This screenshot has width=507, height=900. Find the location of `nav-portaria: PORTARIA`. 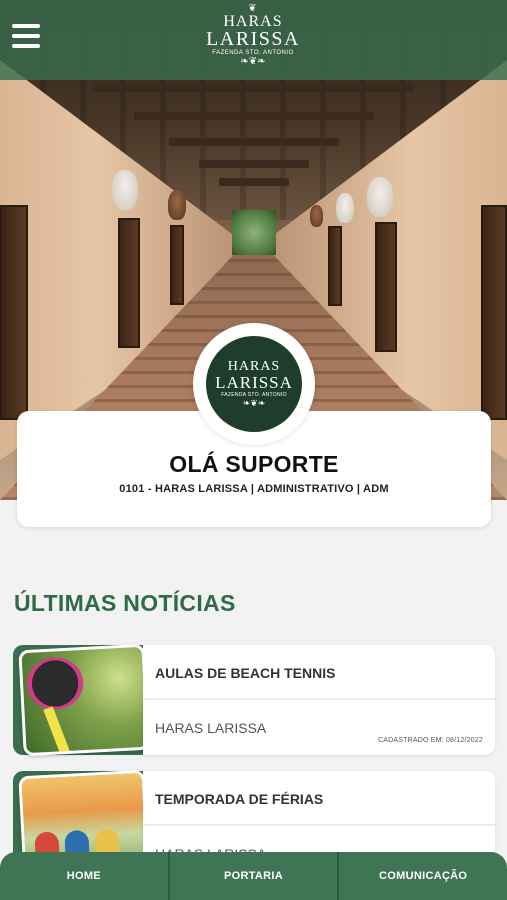

nav-portaria: PORTARIA is located at coordinates (254, 876).